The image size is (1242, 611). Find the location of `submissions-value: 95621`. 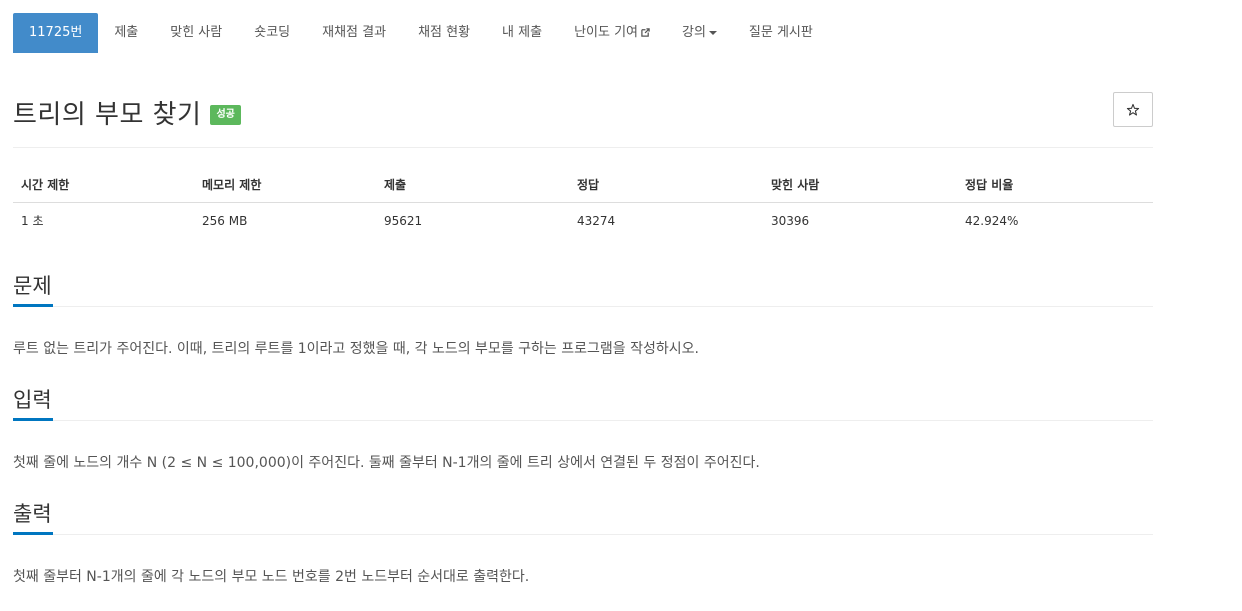

submissions-value: 95621 is located at coordinates (403, 220).